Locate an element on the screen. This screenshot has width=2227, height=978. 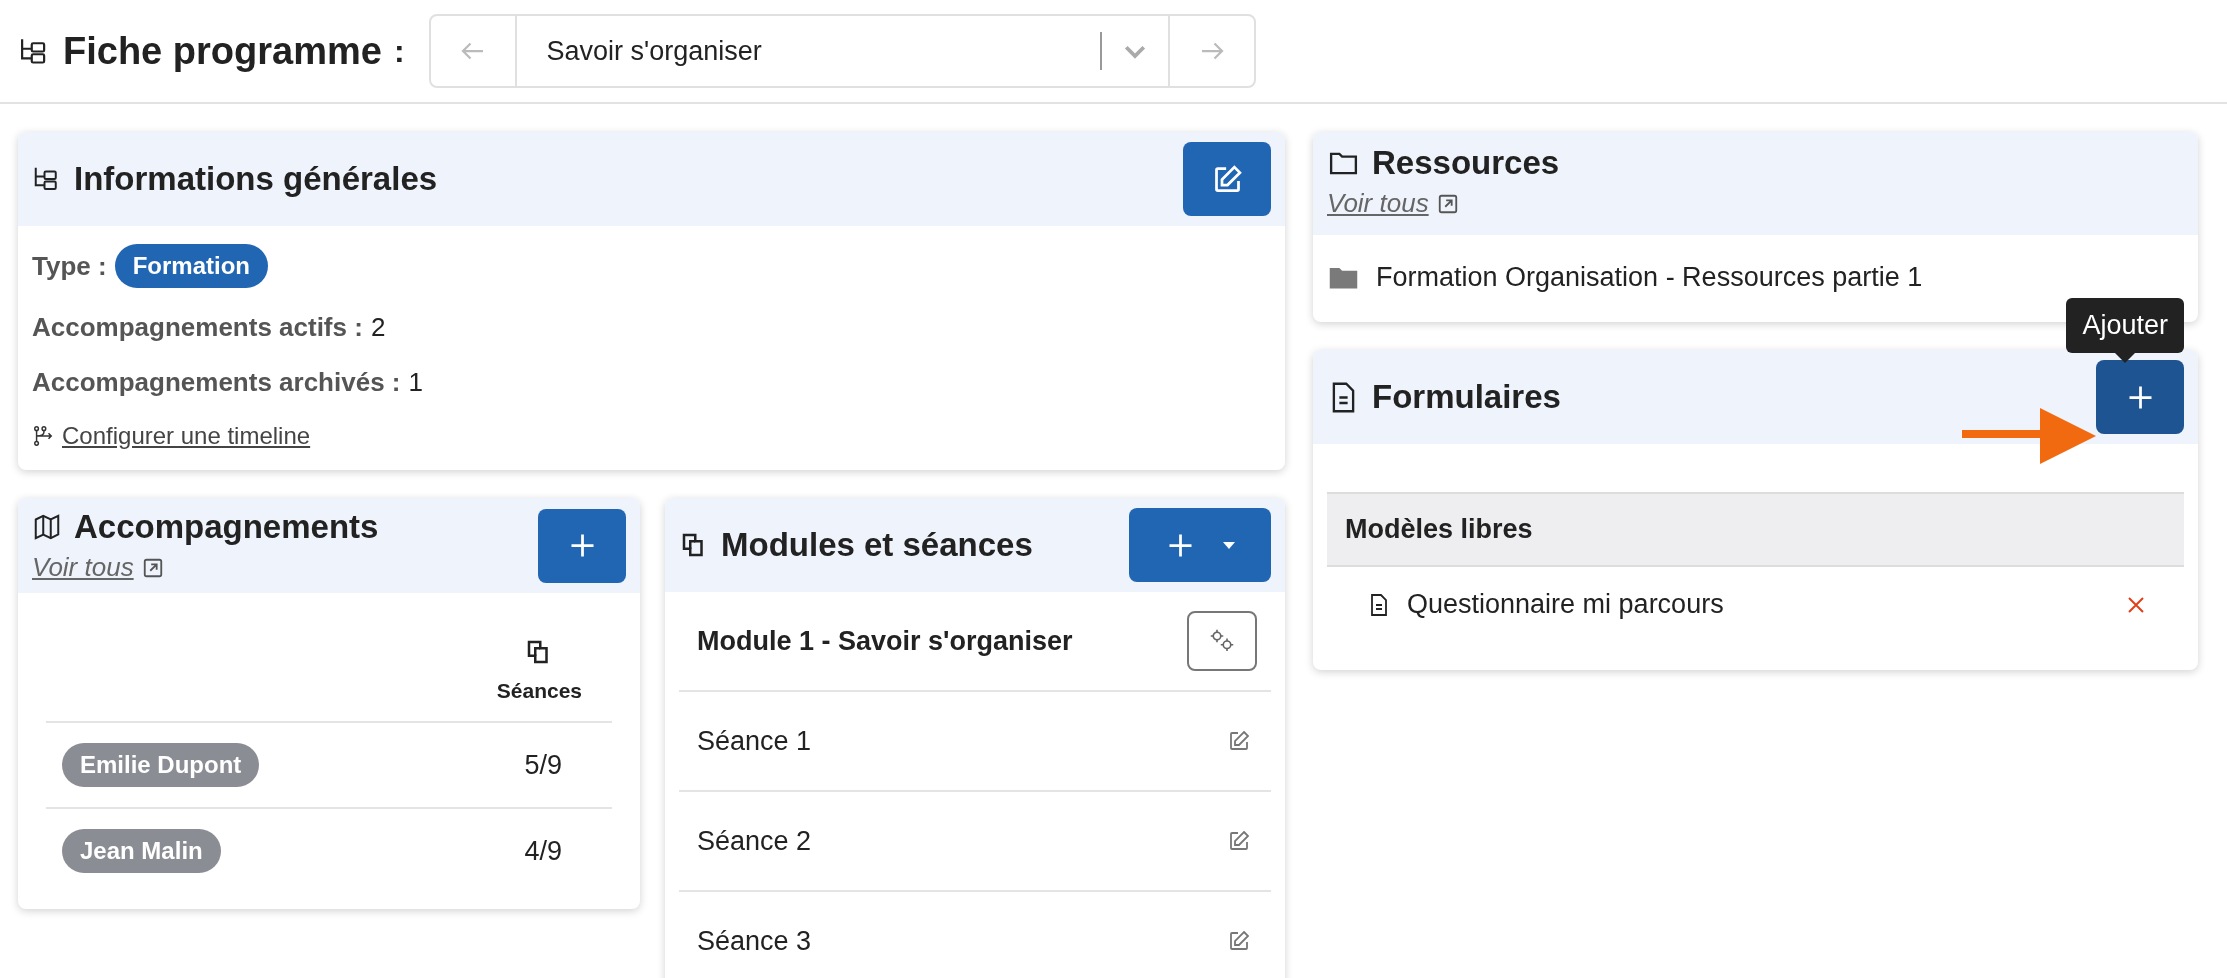
card-title: Informations générales is located at coordinates (256, 179).